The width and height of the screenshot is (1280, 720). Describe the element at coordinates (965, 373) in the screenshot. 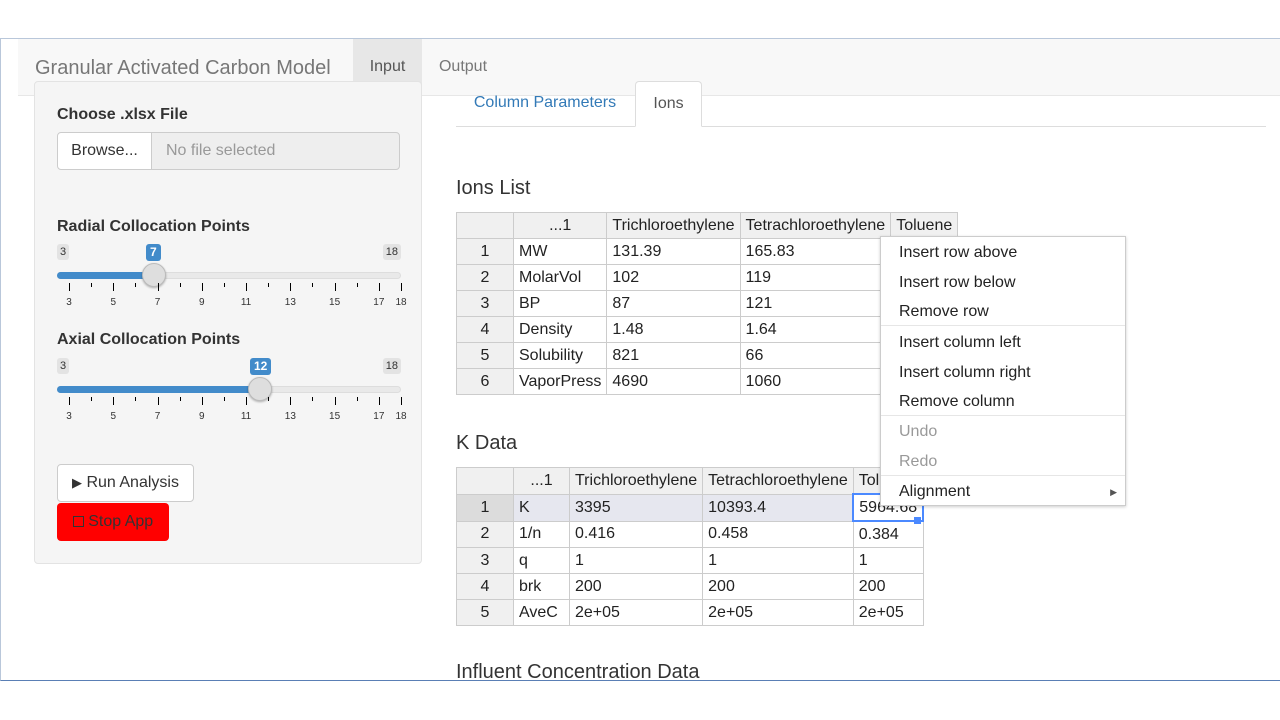

I see `menu-item-insert-column-right: Insert column right` at that location.